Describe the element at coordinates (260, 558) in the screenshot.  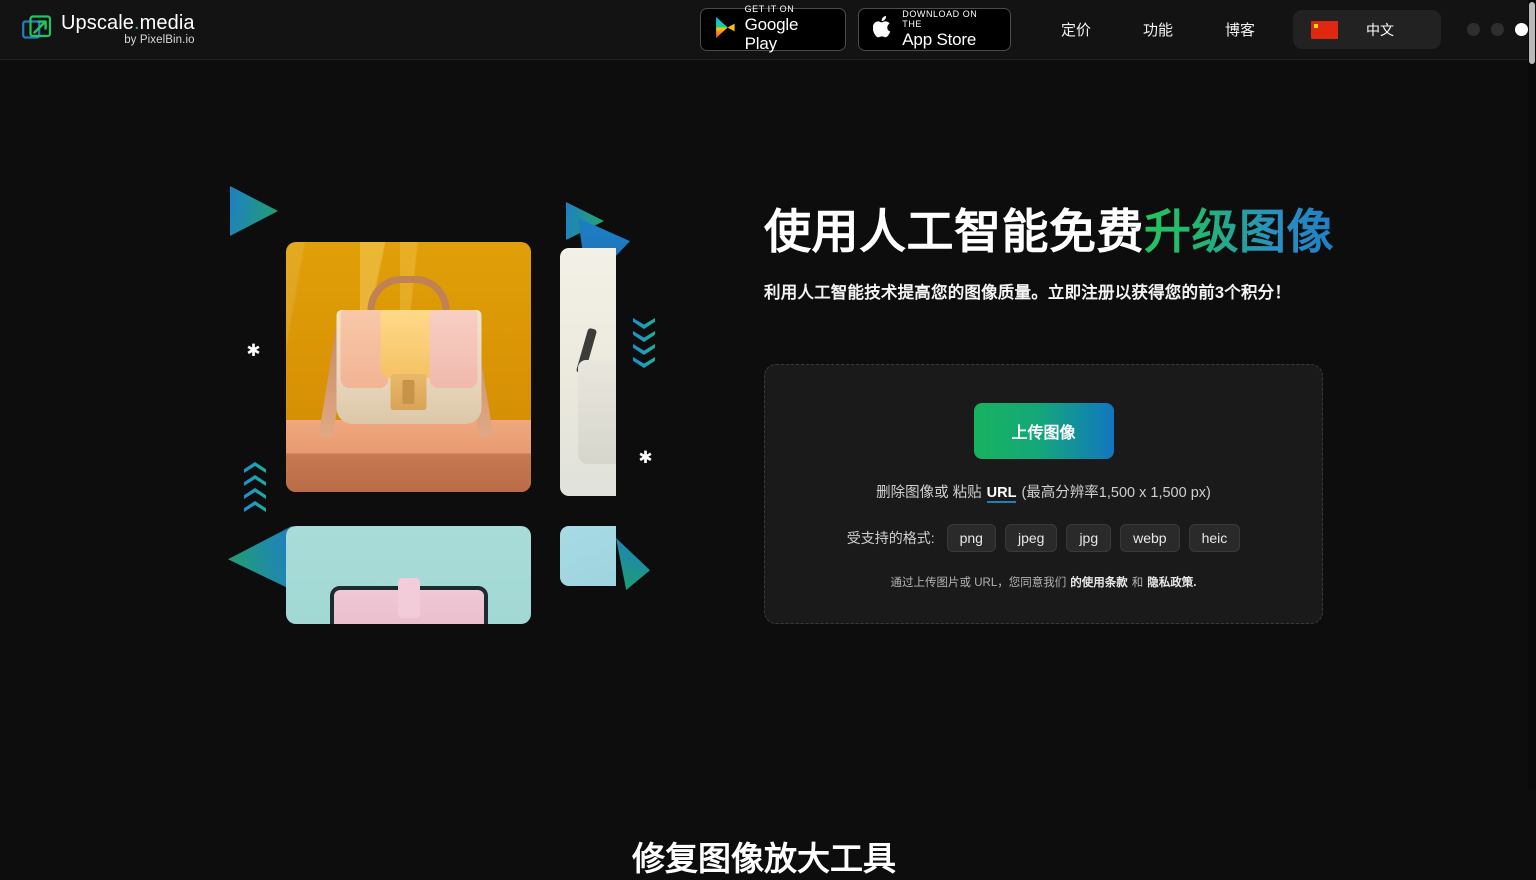
I see `triangle-icon-bottom-left` at that location.